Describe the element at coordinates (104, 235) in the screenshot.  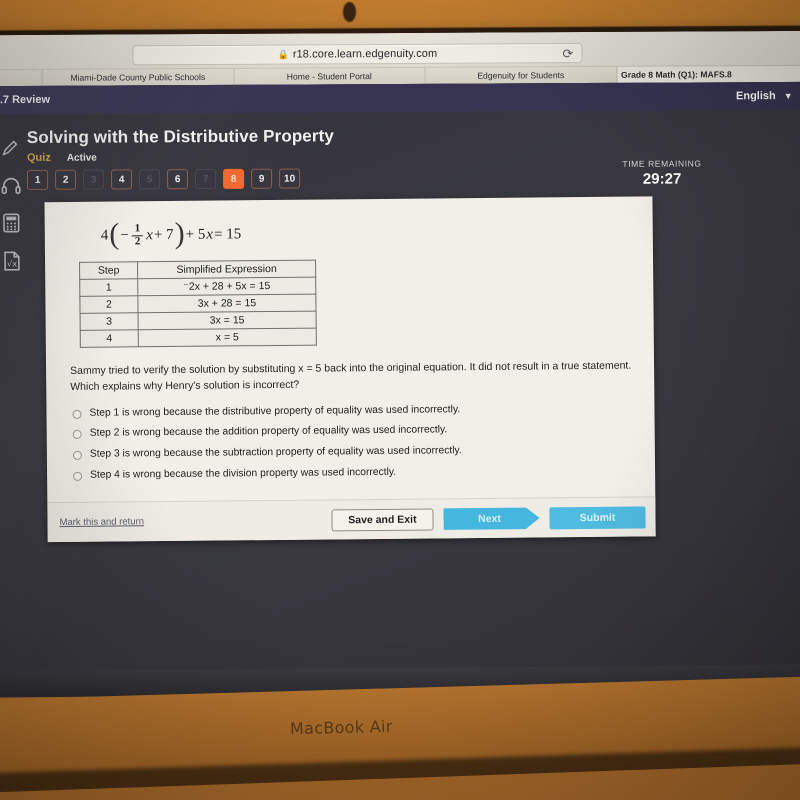
I see `equation-coefficient: 4` at that location.